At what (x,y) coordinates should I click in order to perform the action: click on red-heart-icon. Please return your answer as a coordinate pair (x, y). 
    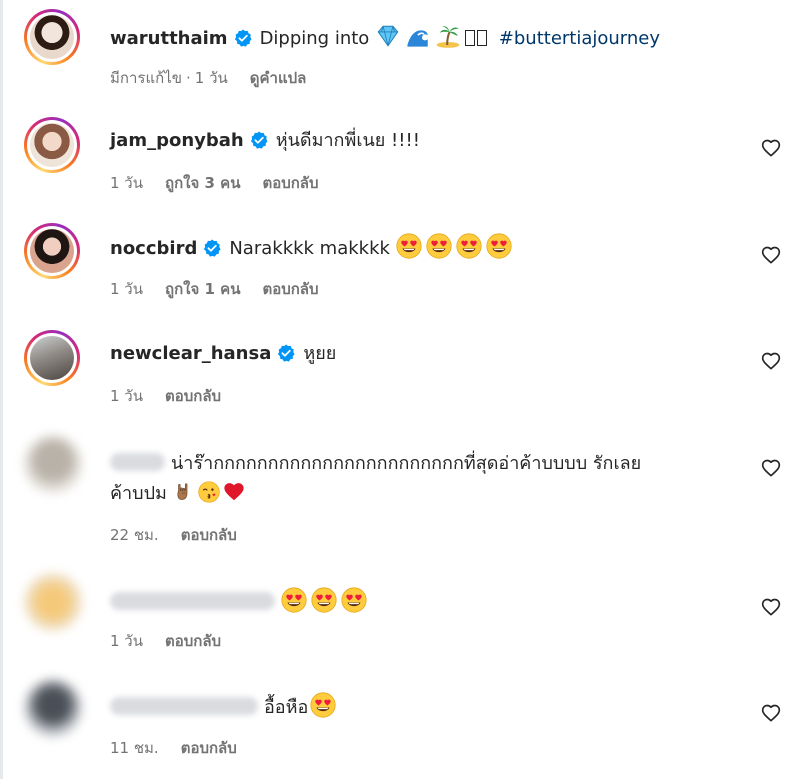
    Looking at the image, I should click on (234, 492).